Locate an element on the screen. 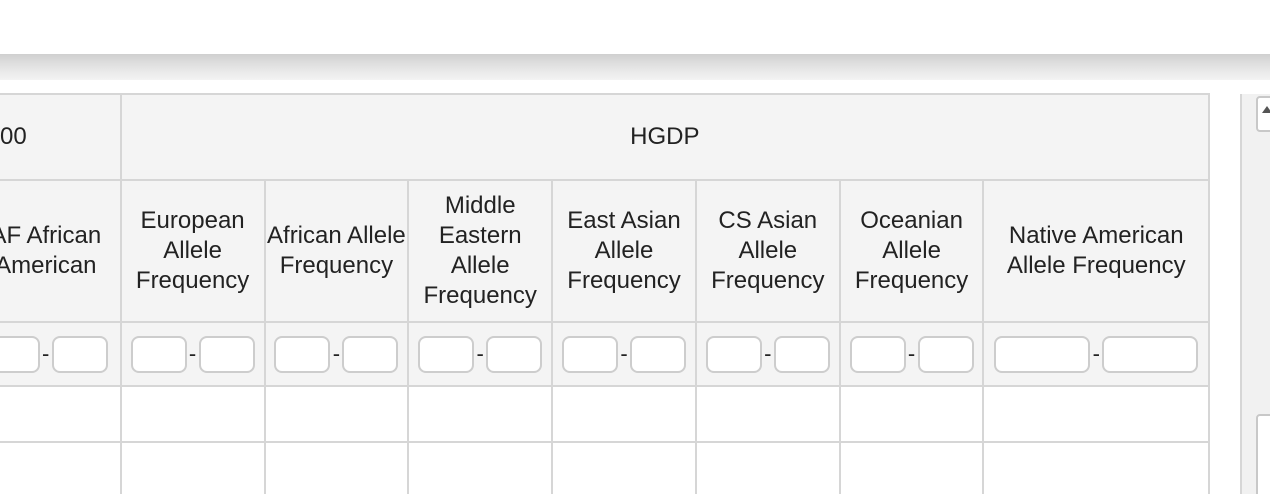  column-header-native-american: Native American Allele Frequency is located at coordinates (1096, 251).